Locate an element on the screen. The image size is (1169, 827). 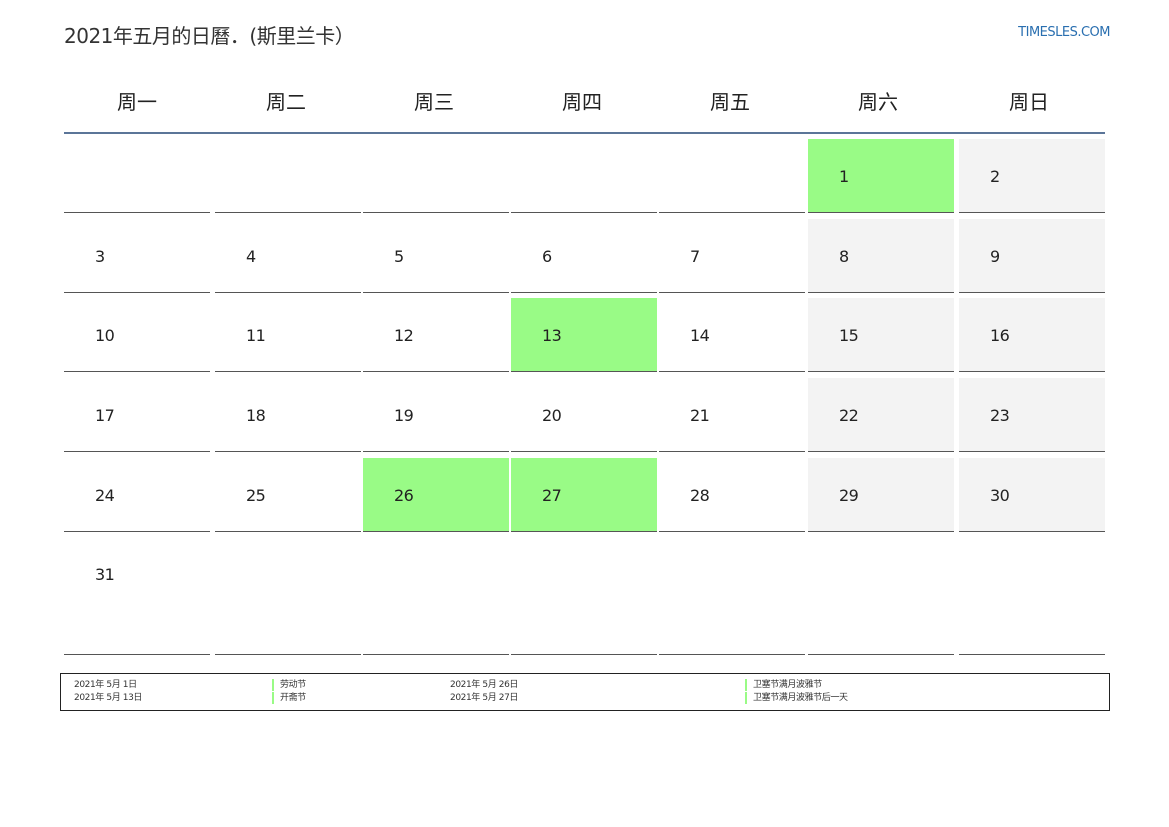
legend-holiday-name: 卫塞节满月波雅节 is located at coordinates (783, 685).